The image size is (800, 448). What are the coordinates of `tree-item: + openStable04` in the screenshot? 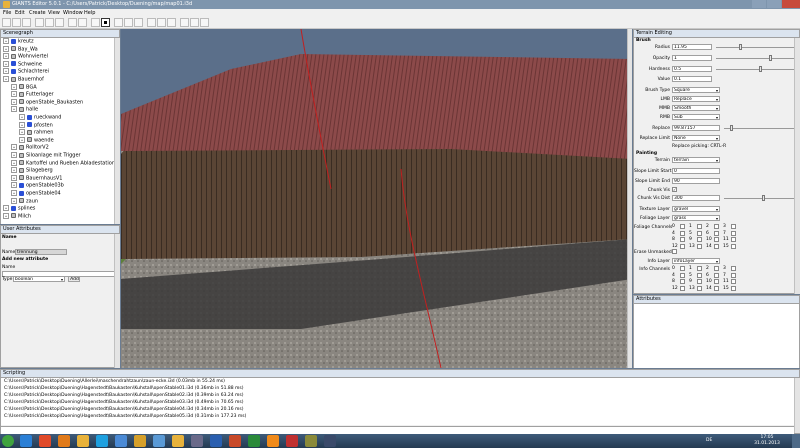 It's located at (36, 193).